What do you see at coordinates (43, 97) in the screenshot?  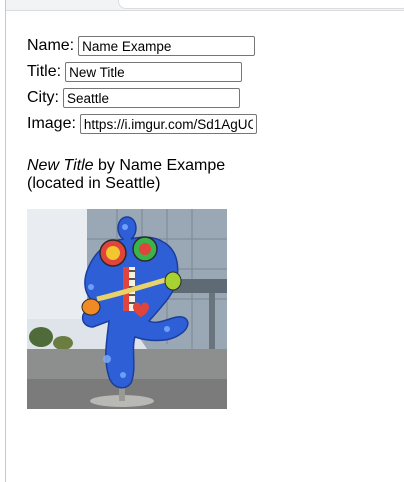 I see `city-label: City:` at bounding box center [43, 97].